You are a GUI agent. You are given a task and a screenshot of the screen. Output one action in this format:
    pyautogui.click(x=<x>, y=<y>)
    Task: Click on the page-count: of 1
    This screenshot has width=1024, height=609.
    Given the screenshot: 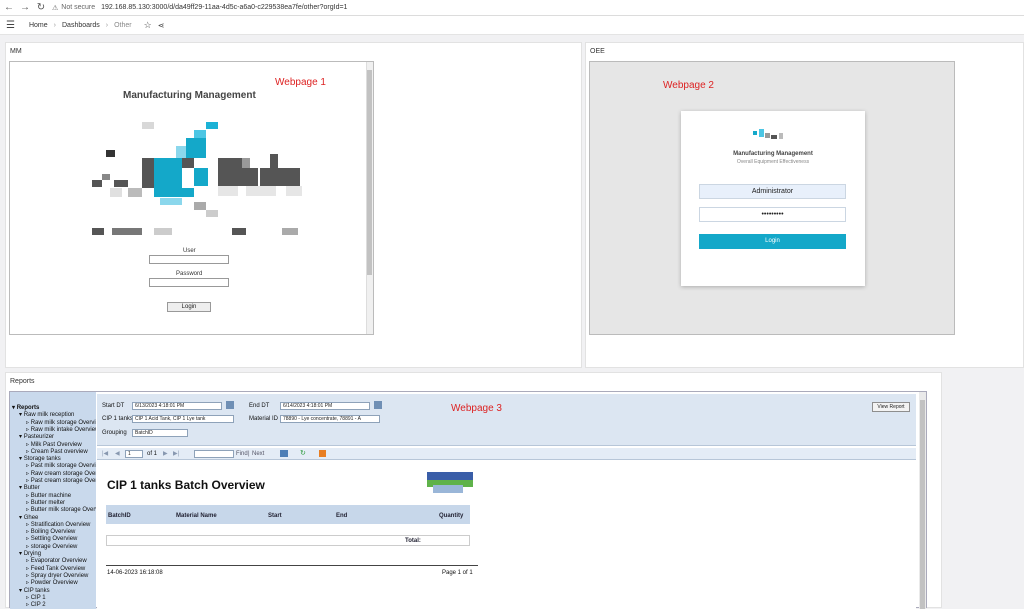 What is the action you would take?
    pyautogui.click(x=152, y=454)
    